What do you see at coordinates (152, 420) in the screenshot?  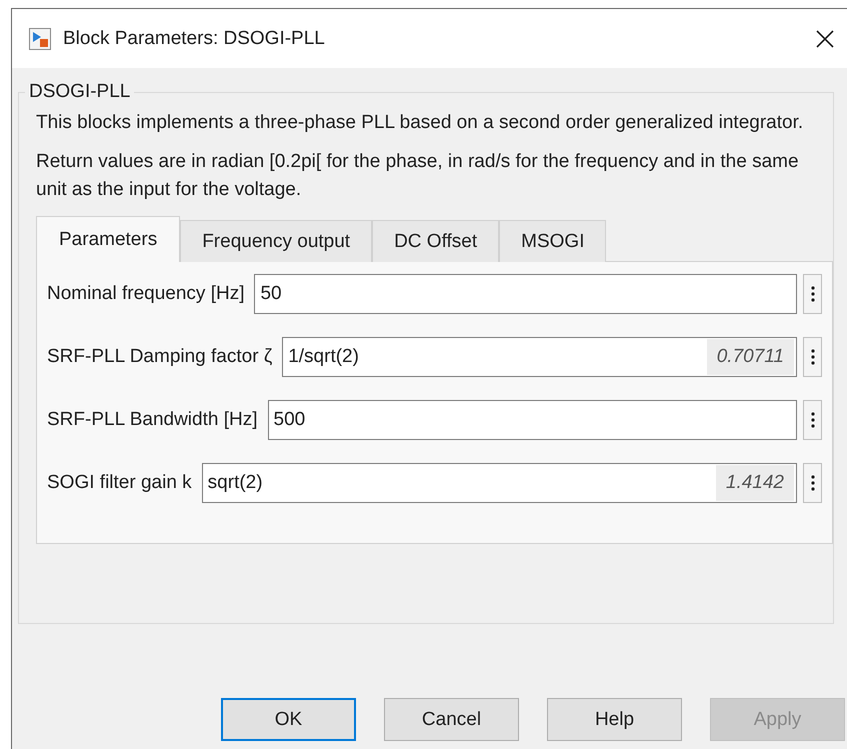 I see `parameter-label: SRF-PLL Bandwidth [Hz]` at bounding box center [152, 420].